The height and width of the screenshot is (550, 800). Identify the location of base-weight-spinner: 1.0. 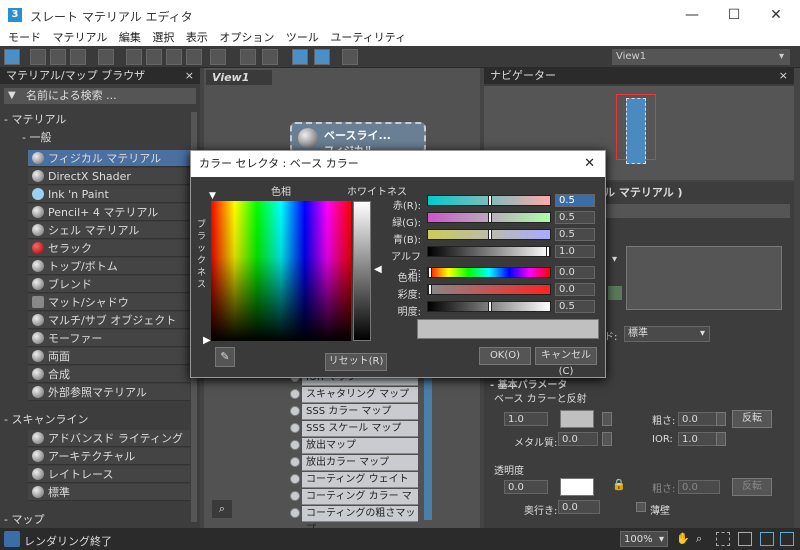
(526, 419).